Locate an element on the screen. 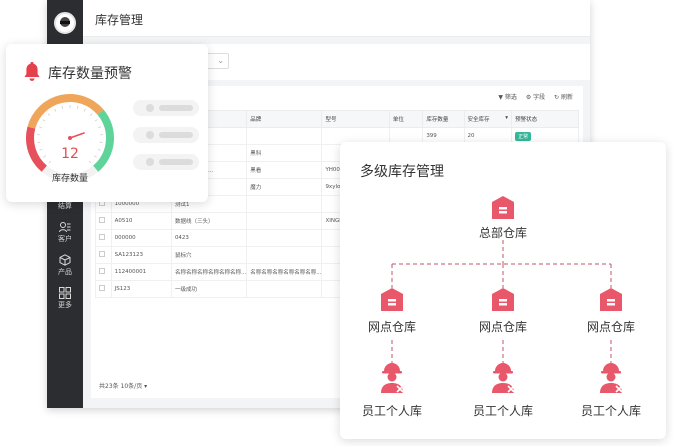 The width and height of the screenshot is (673, 446). inventory-warning-card: 库存数量预警 12 库存数量 is located at coordinates (107, 123).